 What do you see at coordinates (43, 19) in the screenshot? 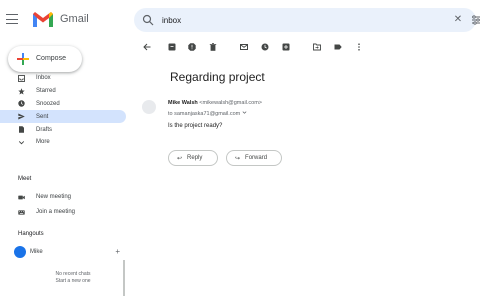
I see `gmail-logo` at bounding box center [43, 19].